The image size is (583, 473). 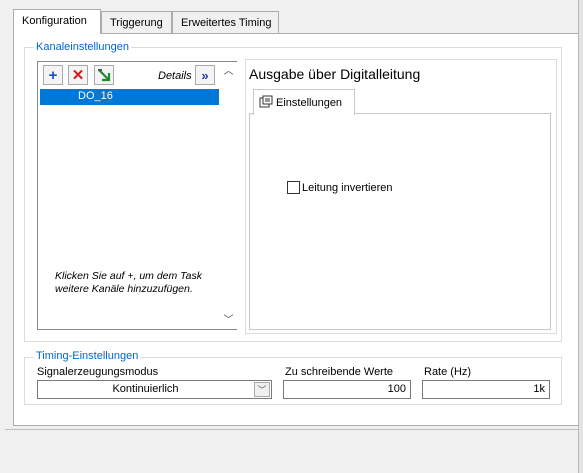 What do you see at coordinates (129, 97) in the screenshot?
I see `channel-item-selected: DO_16` at bounding box center [129, 97].